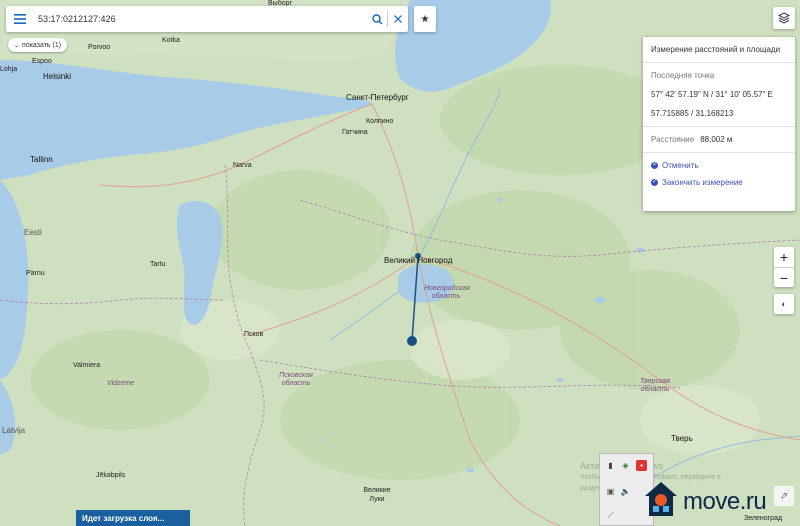  Describe the element at coordinates (33, 232) in the screenshot. I see `map-label-eesti: Eesti` at that location.